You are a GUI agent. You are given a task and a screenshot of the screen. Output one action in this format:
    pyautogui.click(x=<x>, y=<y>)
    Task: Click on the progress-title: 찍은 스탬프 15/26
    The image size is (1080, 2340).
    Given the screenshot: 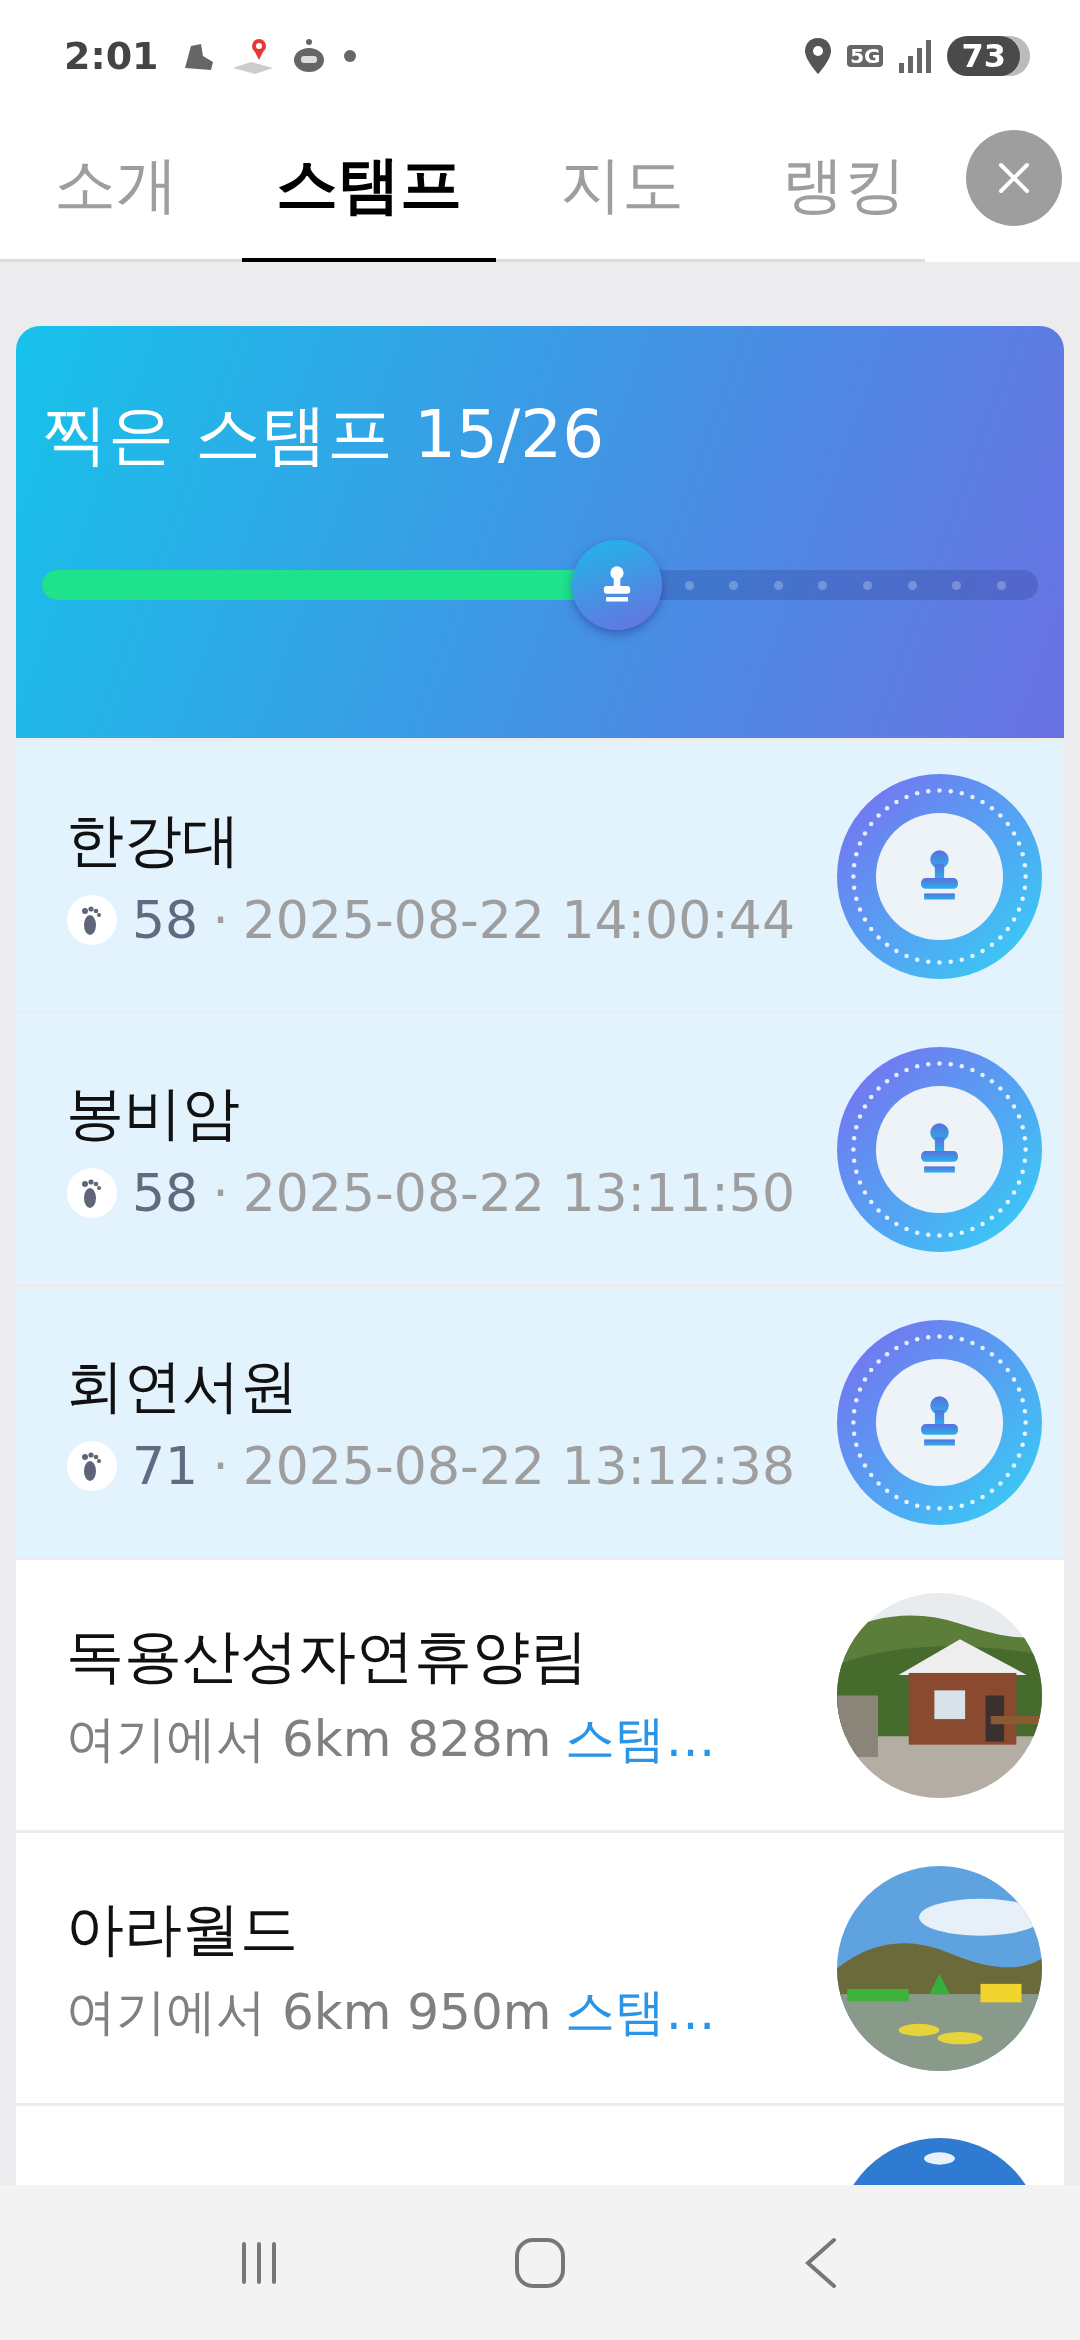 What is the action you would take?
    pyautogui.click(x=323, y=435)
    